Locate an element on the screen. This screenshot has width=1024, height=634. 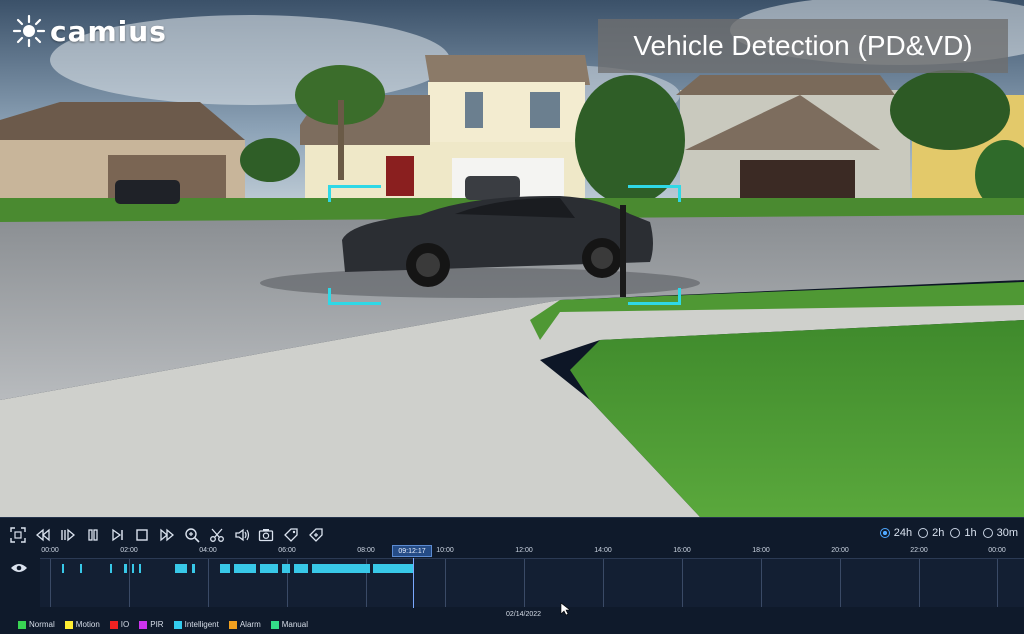
hour-label: 16:00 is located at coordinates (682, 550).